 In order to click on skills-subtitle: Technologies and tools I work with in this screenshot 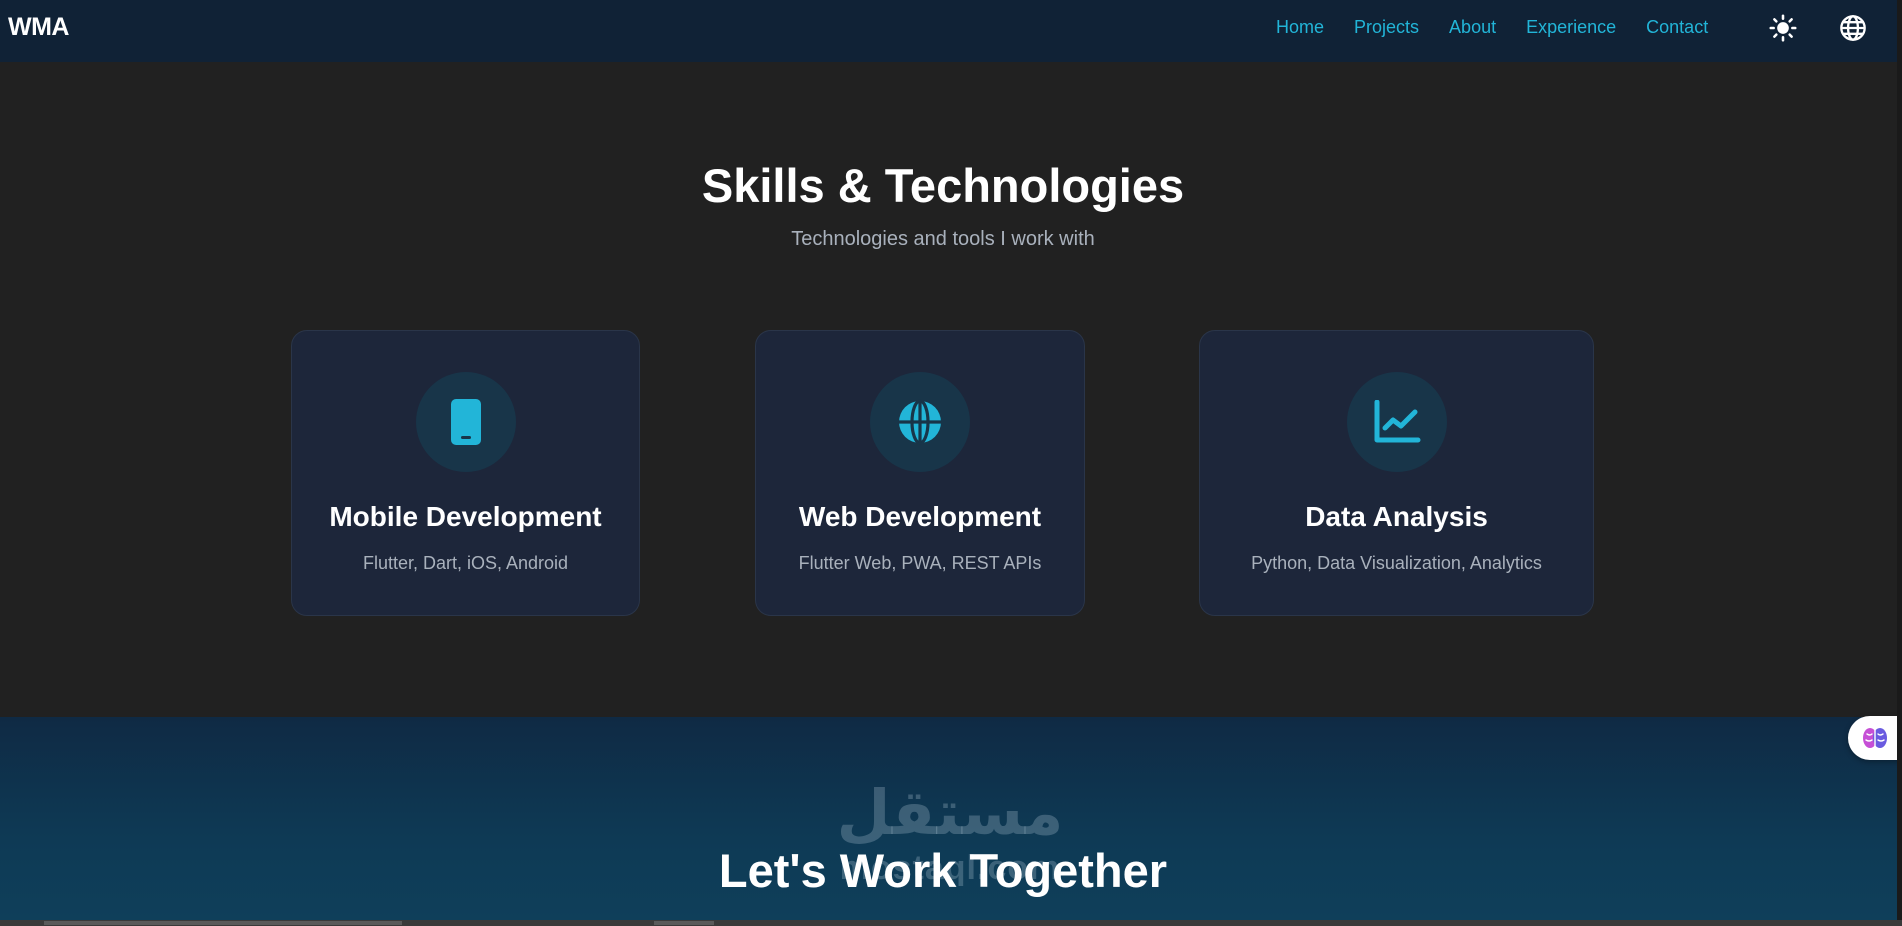, I will do `click(943, 239)`.